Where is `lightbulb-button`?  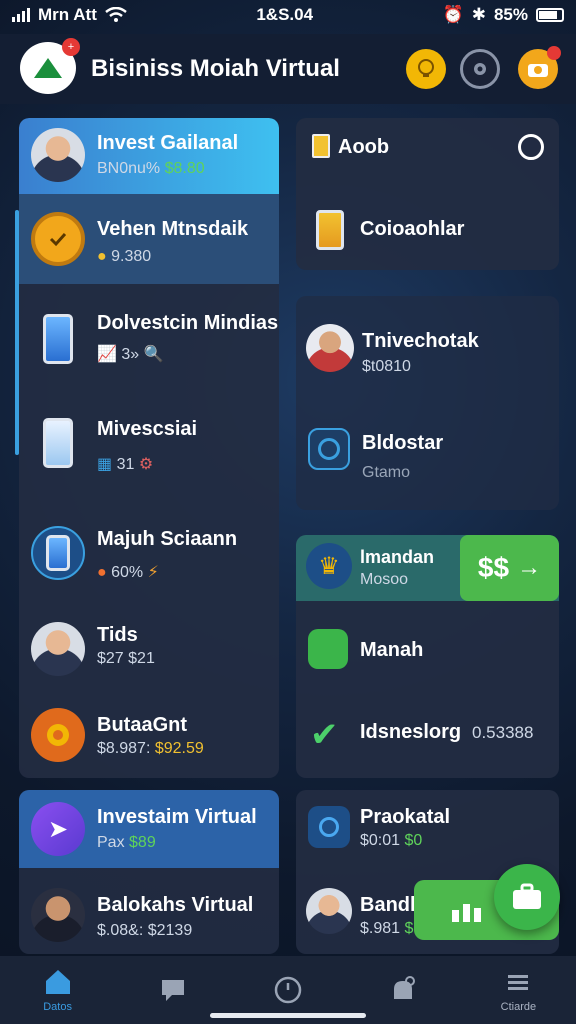 lightbulb-button is located at coordinates (426, 69).